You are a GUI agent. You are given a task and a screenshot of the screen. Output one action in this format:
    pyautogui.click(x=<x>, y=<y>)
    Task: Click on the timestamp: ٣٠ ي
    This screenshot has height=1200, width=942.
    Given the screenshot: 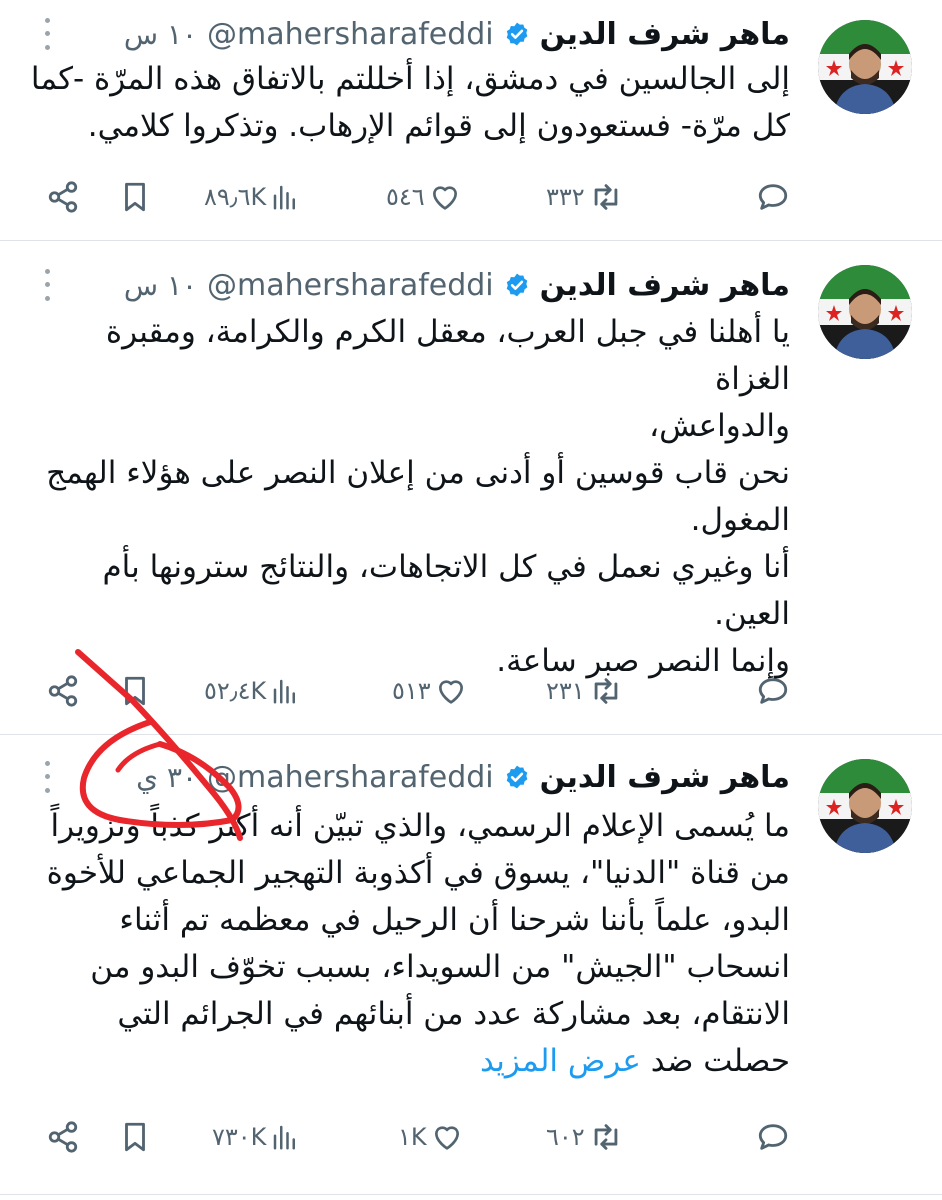 What is the action you would take?
    pyautogui.click(x=166, y=777)
    